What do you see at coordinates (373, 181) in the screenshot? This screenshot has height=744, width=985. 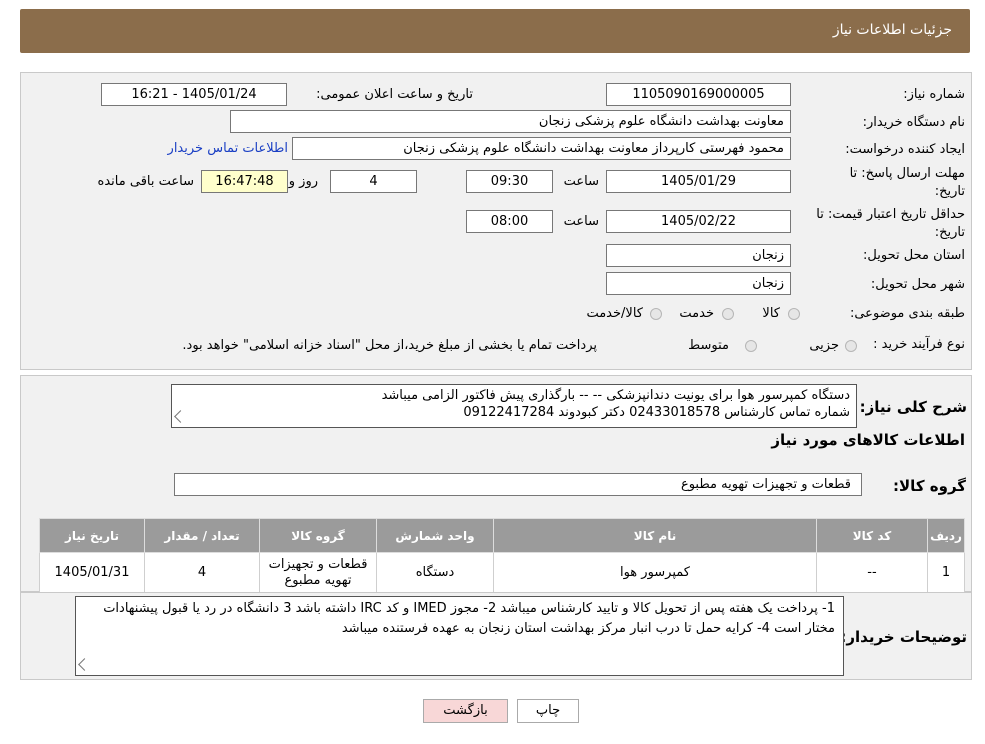 I see `days-field: 4` at bounding box center [373, 181].